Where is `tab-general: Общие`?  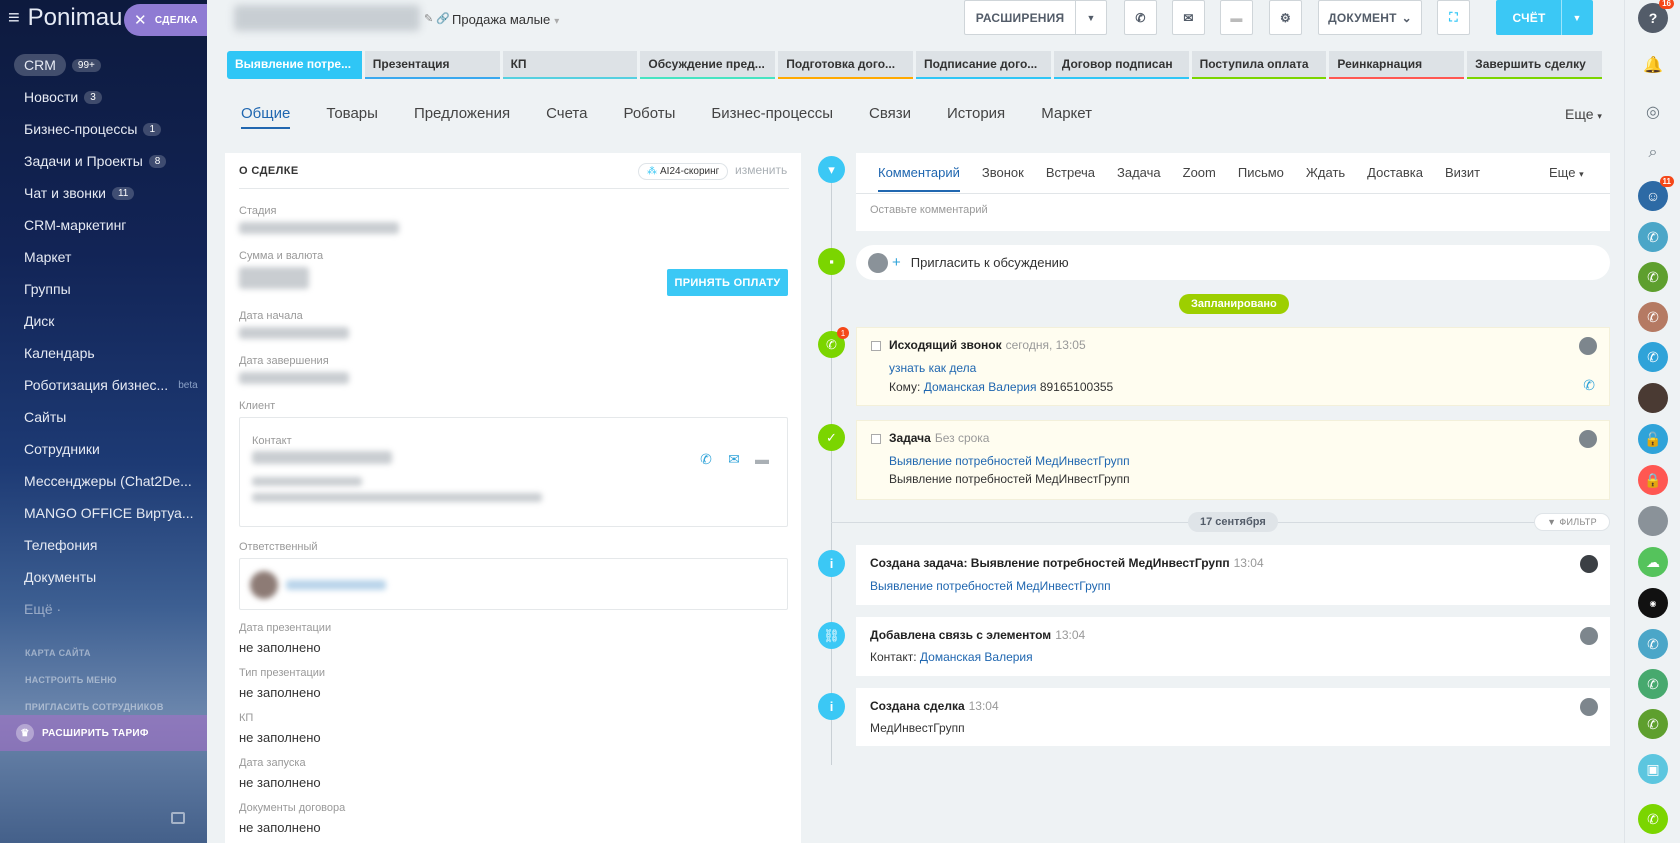
tab-general: Общие is located at coordinates (266, 117).